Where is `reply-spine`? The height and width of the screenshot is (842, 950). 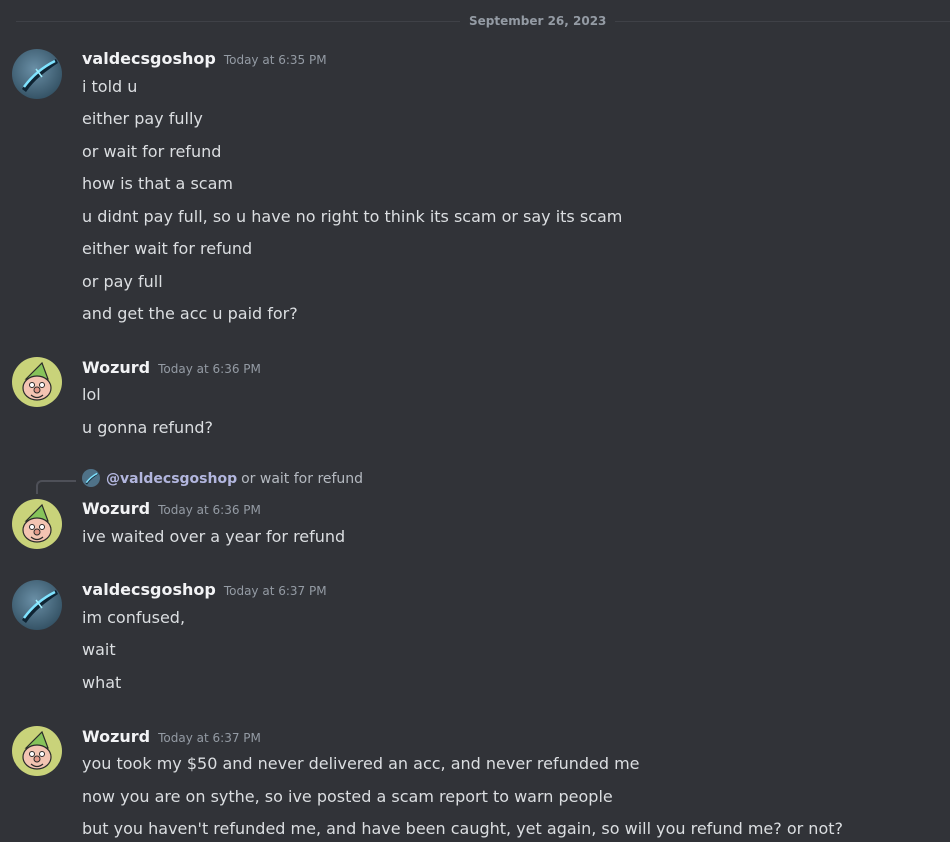 reply-spine is located at coordinates (56, 487).